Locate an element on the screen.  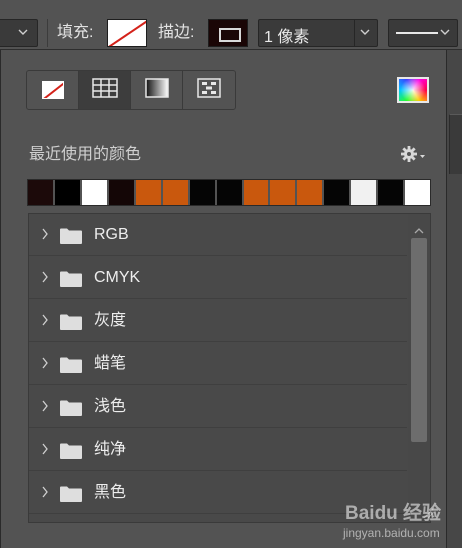
scrollbar-thumb is located at coordinates (419, 340).